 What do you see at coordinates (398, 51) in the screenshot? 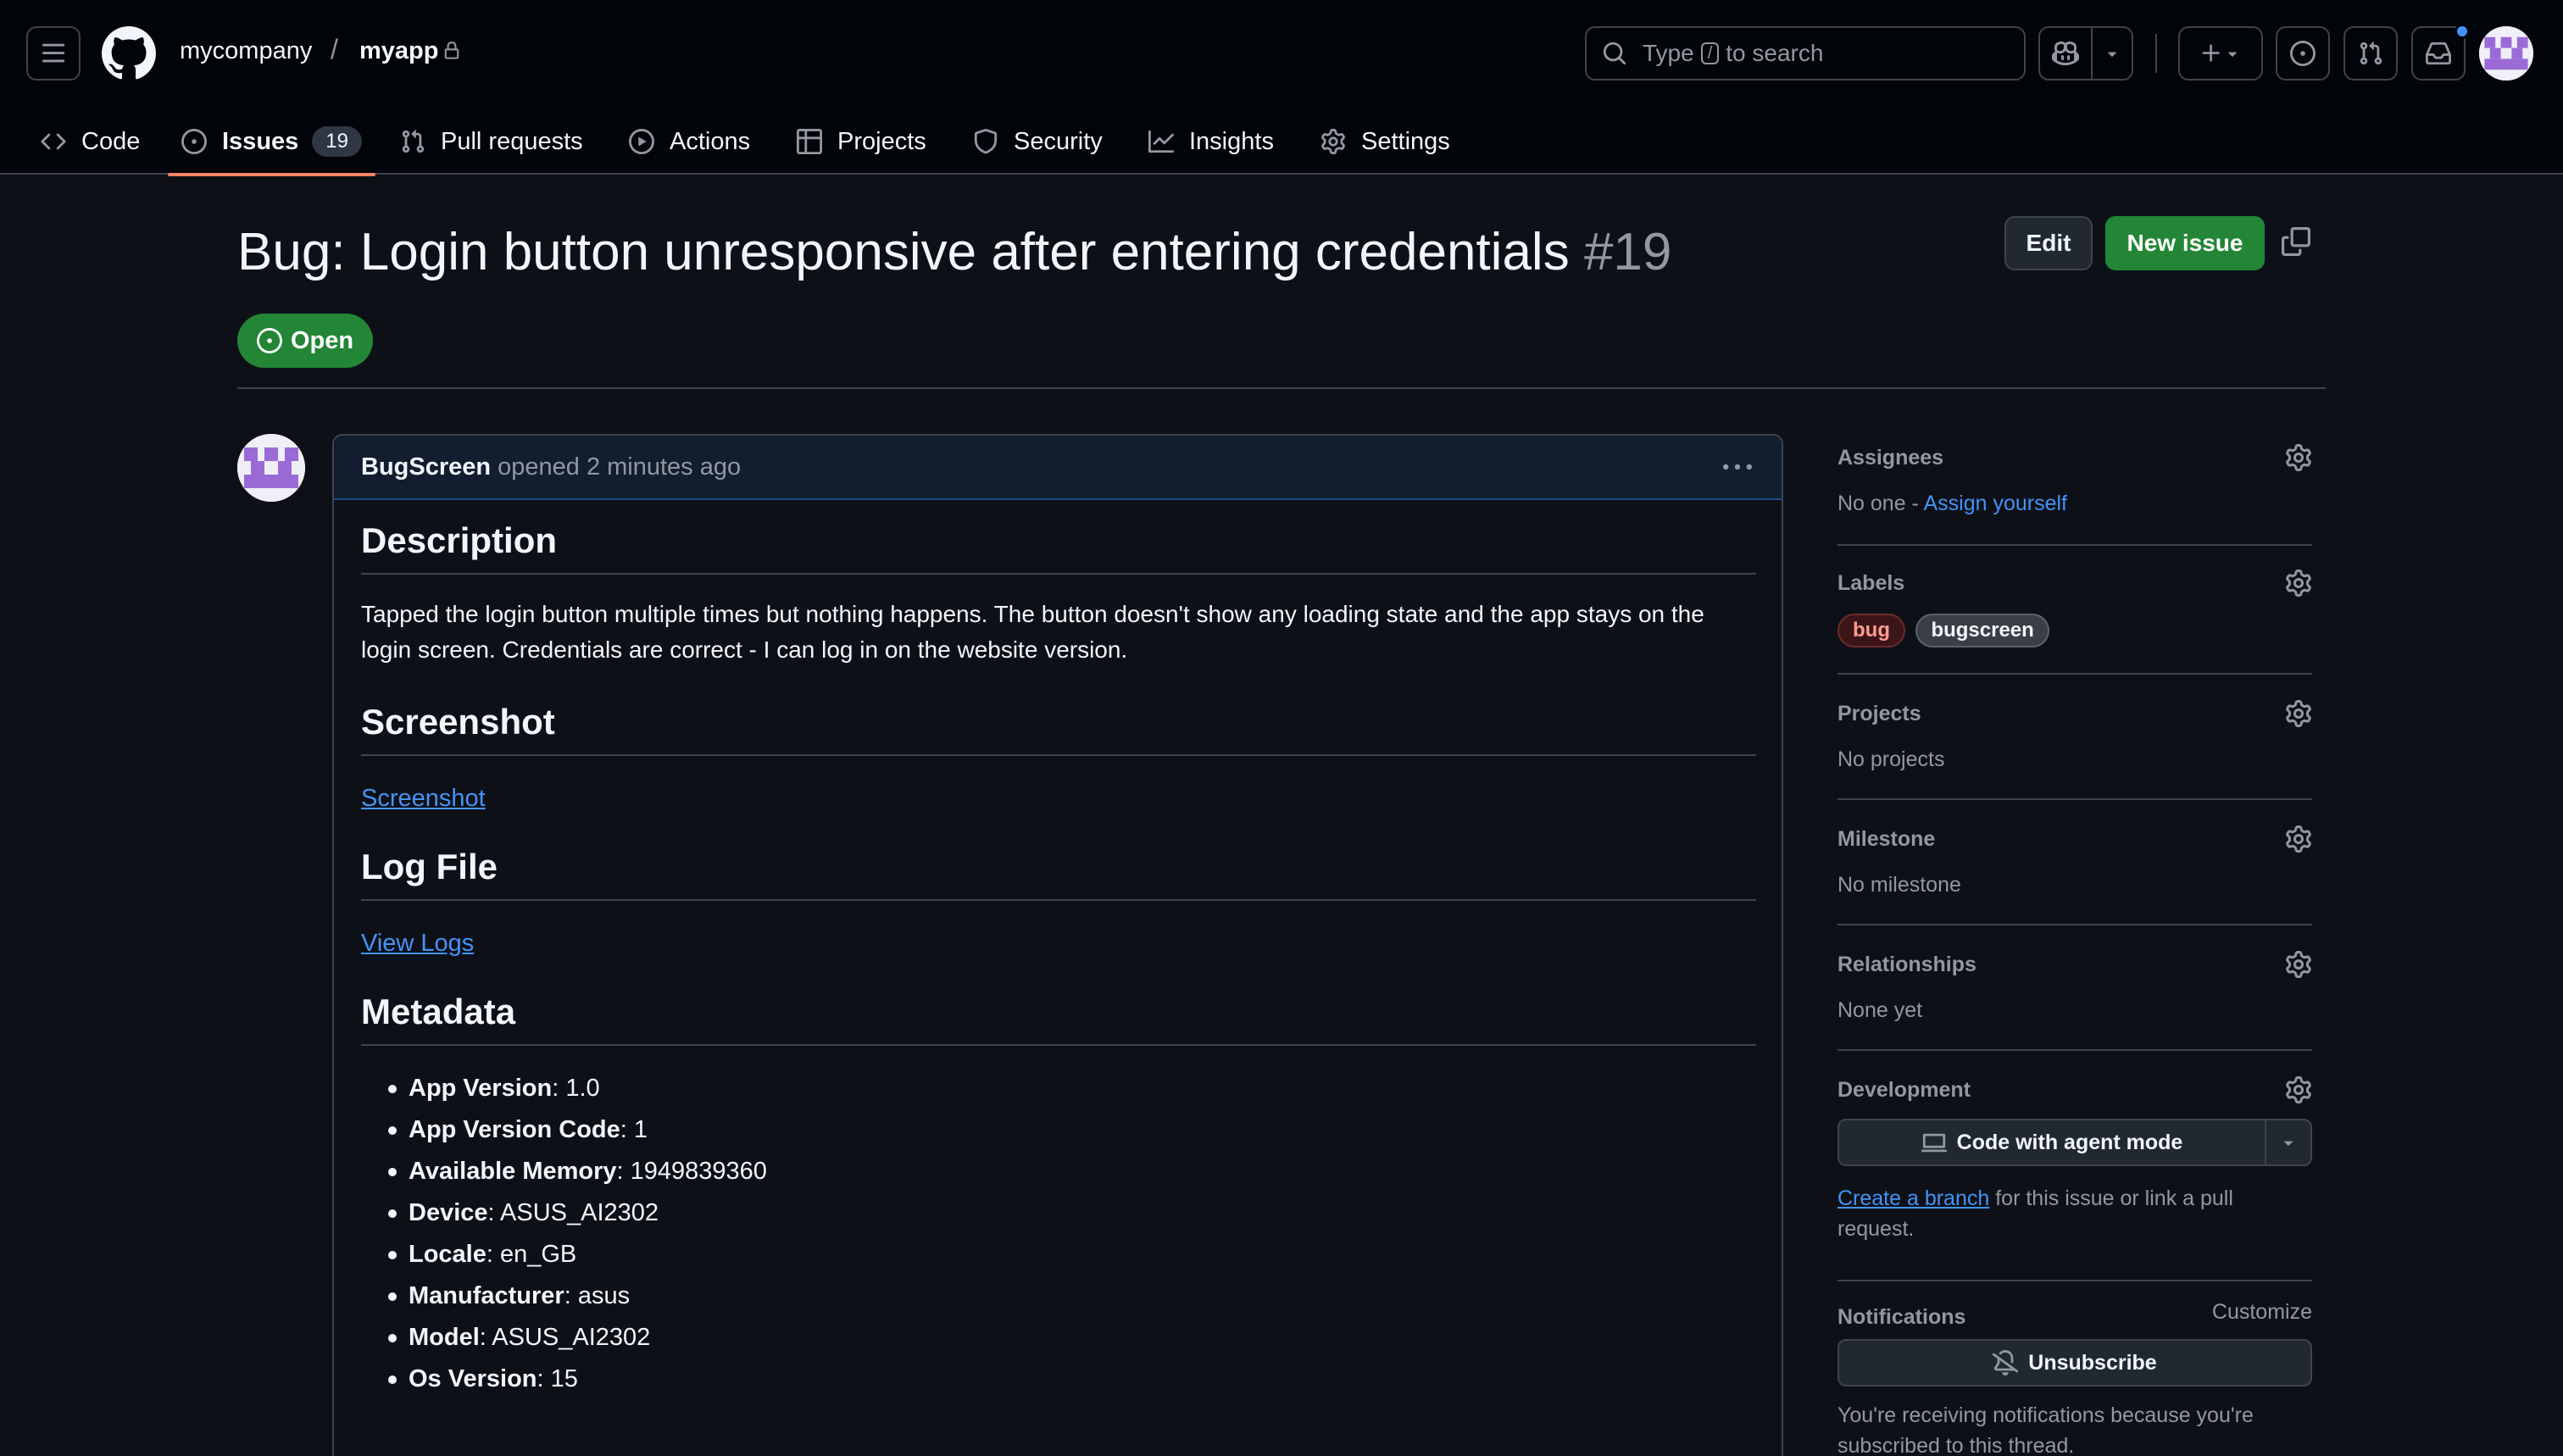
I see `repo-name-link: myapp` at bounding box center [398, 51].